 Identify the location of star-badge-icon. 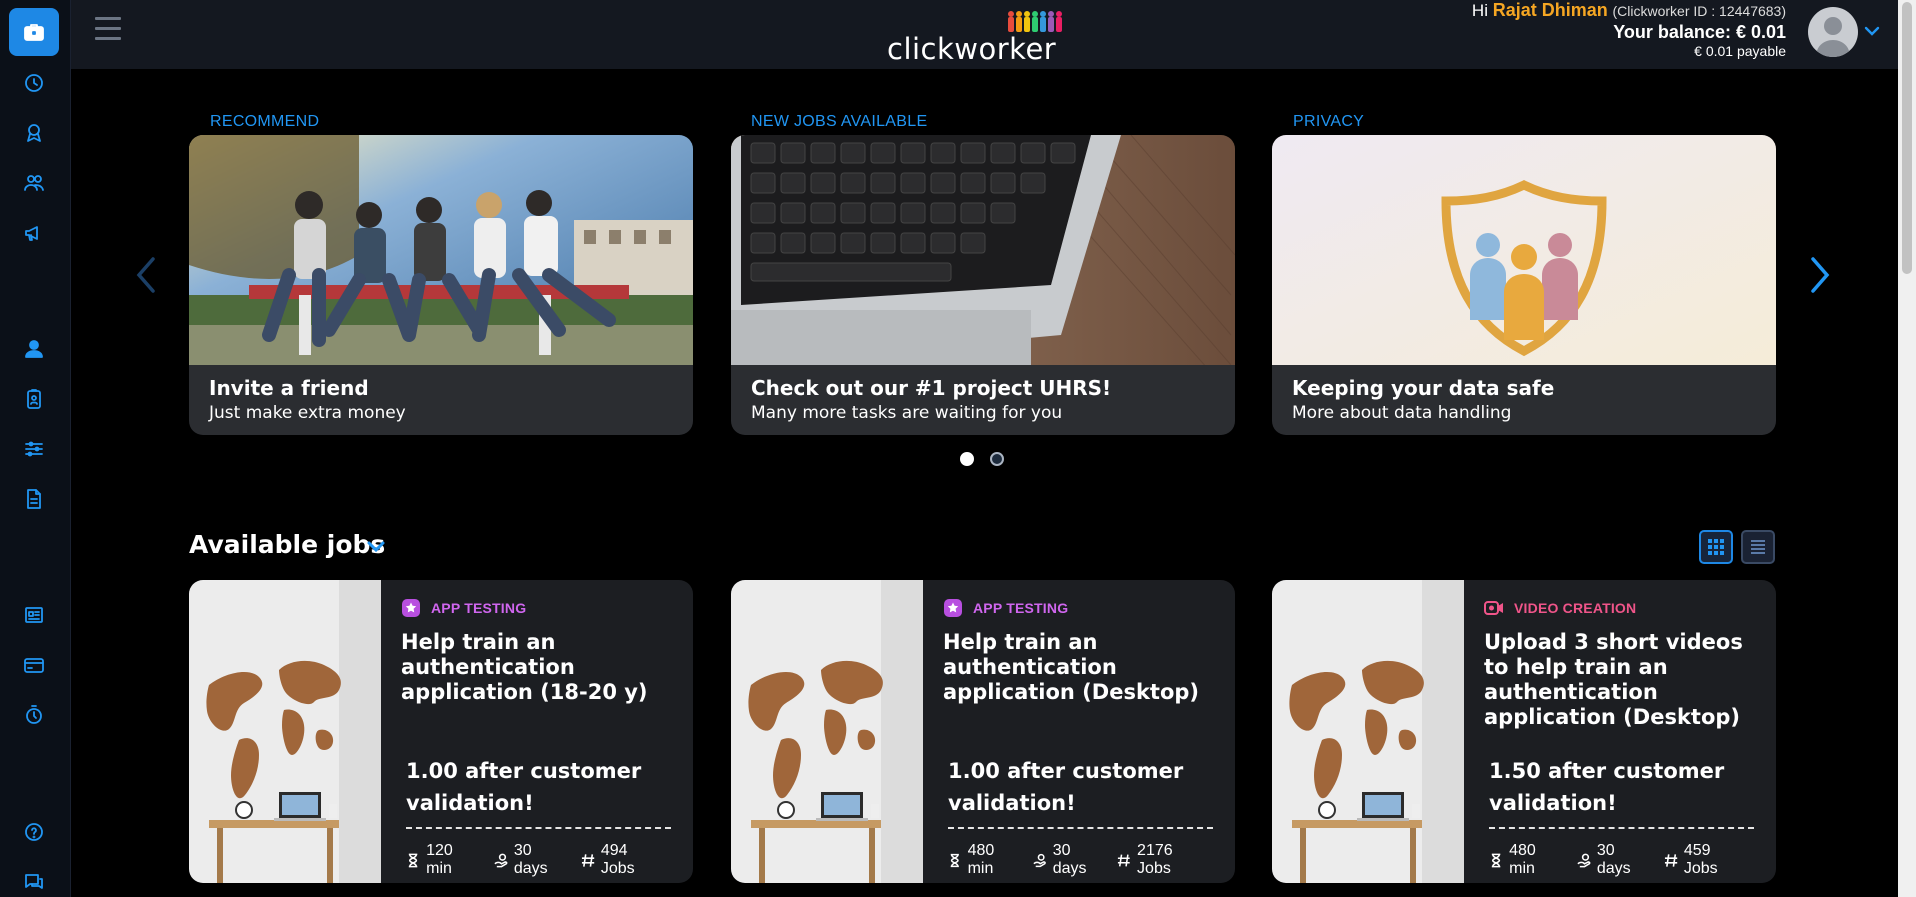
(411, 608).